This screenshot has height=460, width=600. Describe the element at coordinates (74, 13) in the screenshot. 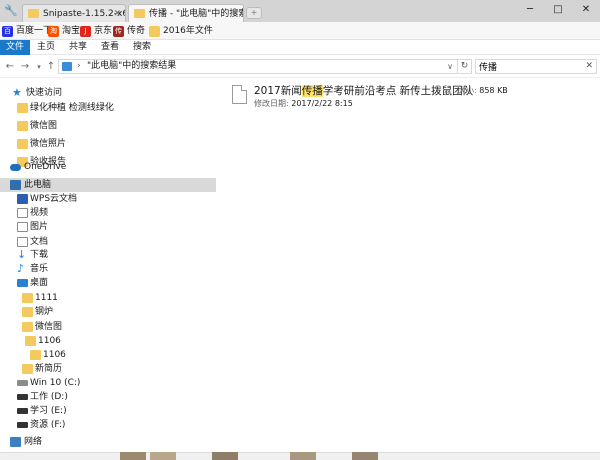

I see `tab-snipaste: Snipaste-1.15.2-x64 ✕` at that location.